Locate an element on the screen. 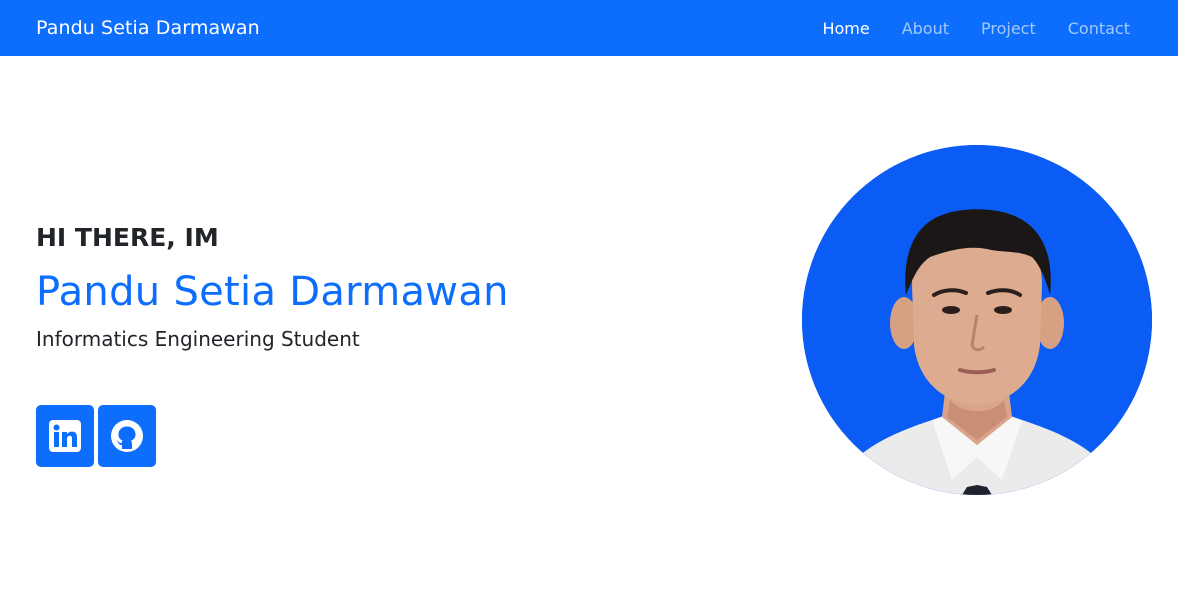 The image size is (1178, 616). github-icon is located at coordinates (127, 436).